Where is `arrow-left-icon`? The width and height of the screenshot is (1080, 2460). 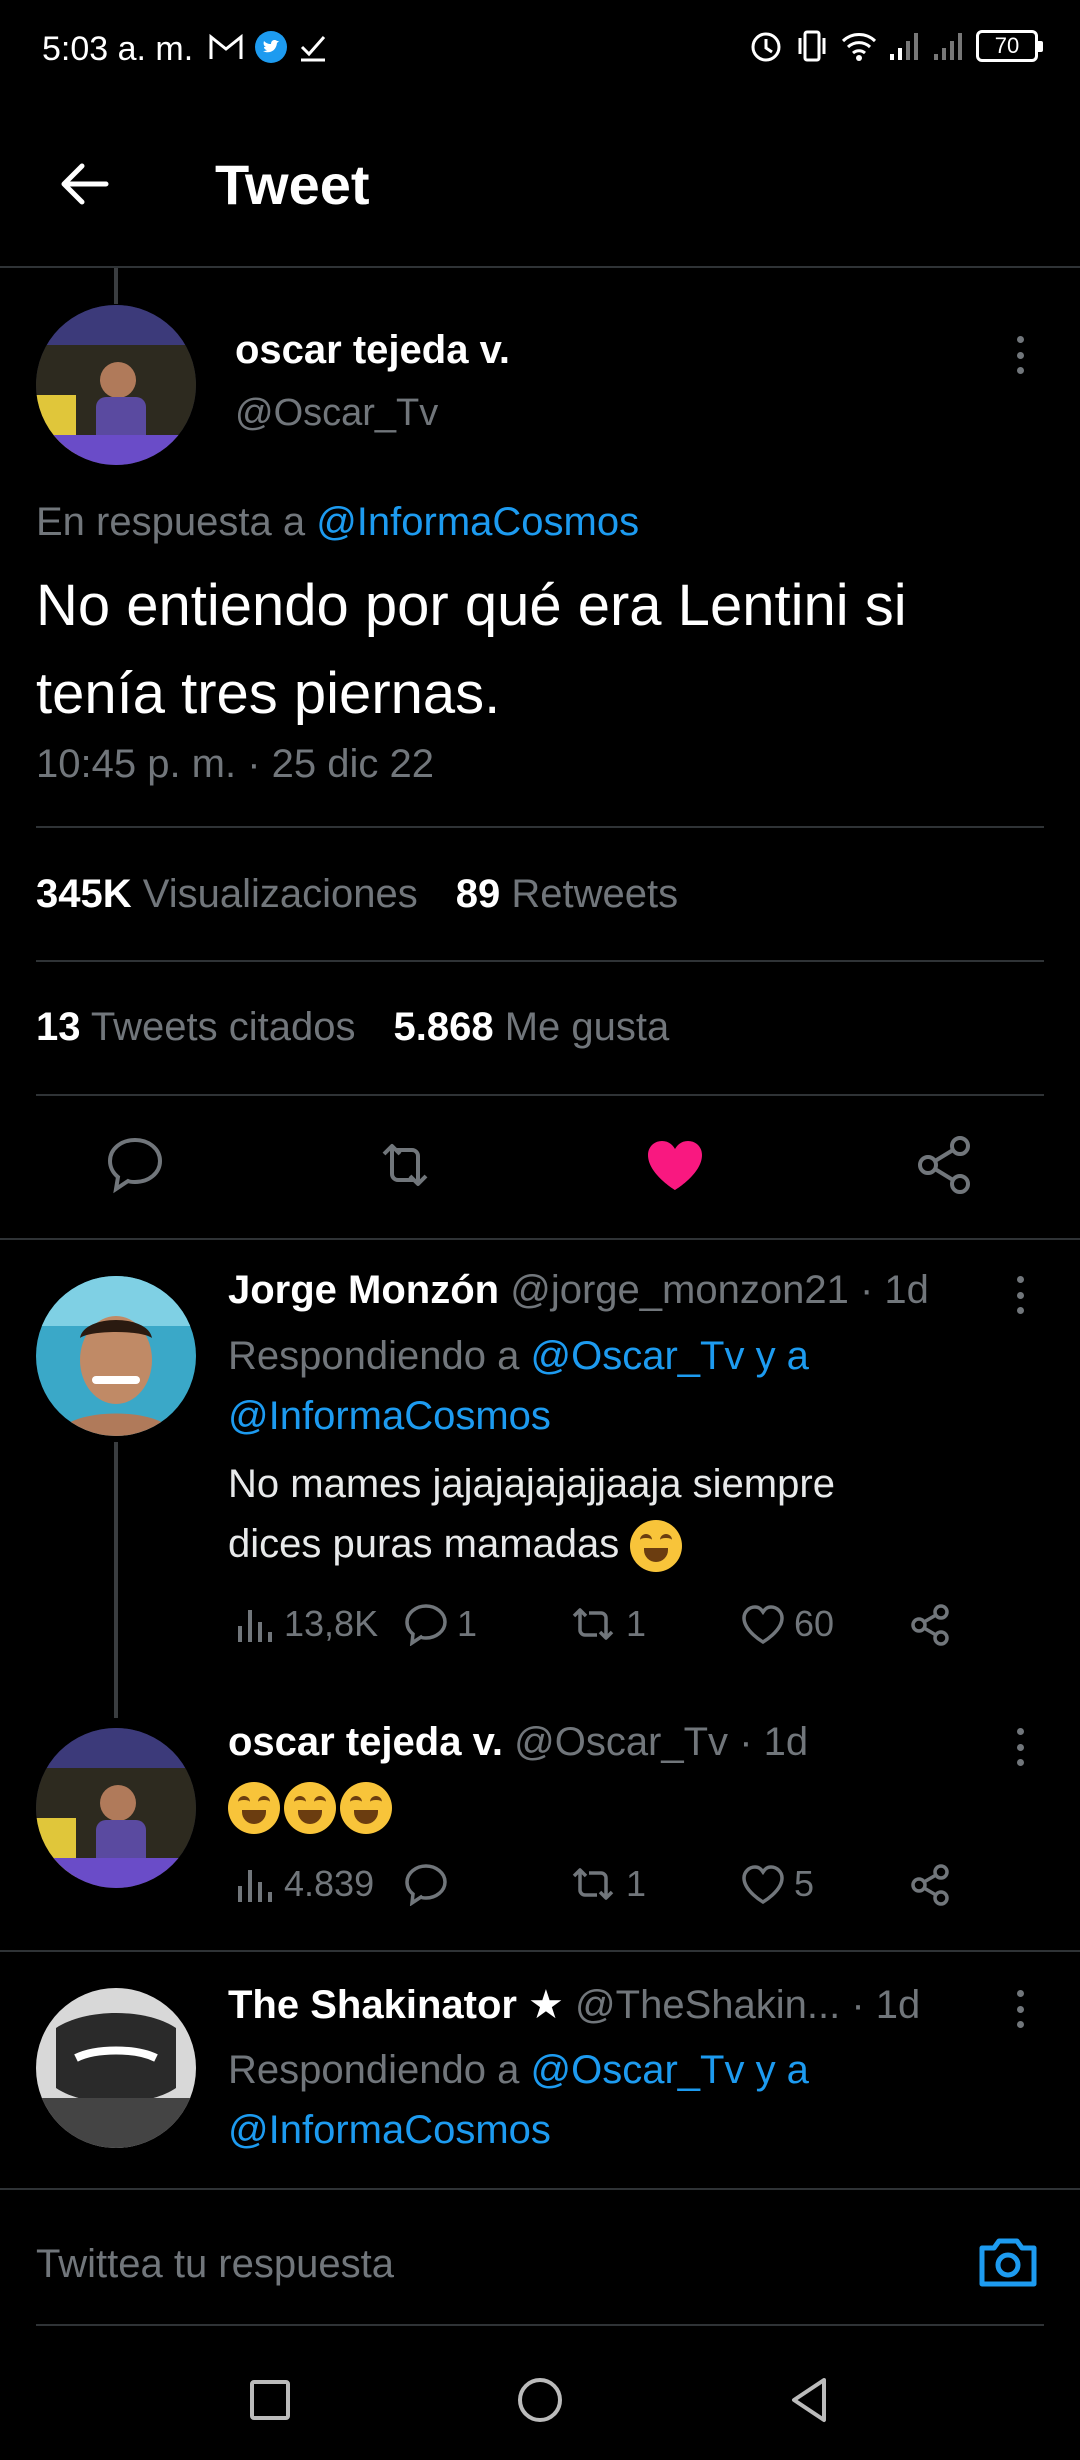
arrow-left-icon is located at coordinates (84, 184).